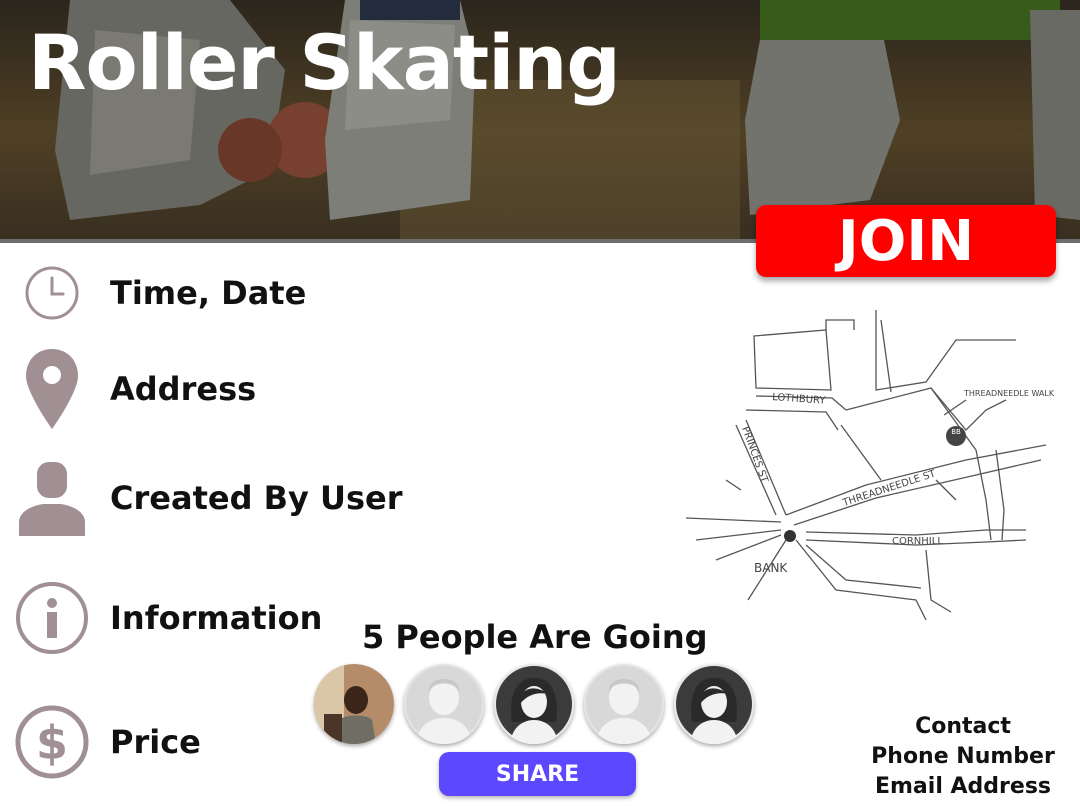 Image resolution: width=1080 pixels, height=806 pixels. I want to click on address-label: Address, so click(183, 389).